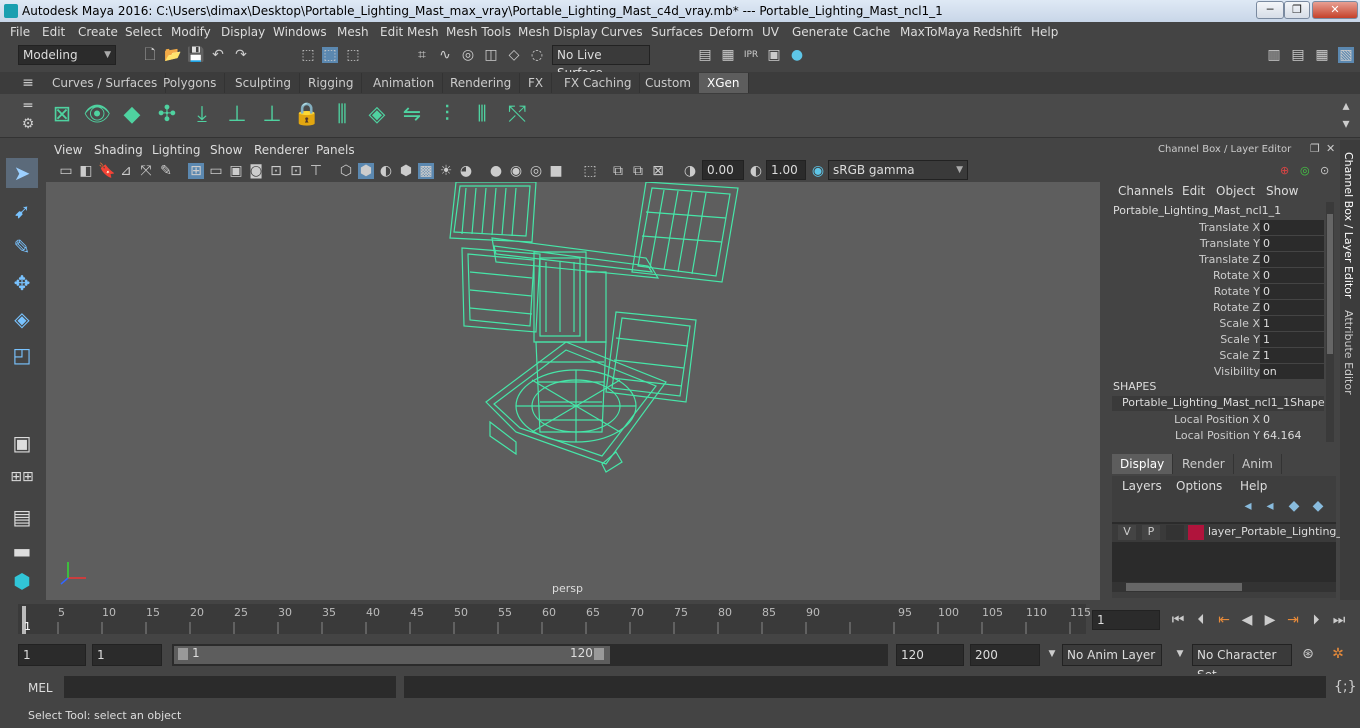 The image size is (1360, 728). Describe the element at coordinates (118, 150) in the screenshot. I see `vp-menu-shading: Shading` at that location.